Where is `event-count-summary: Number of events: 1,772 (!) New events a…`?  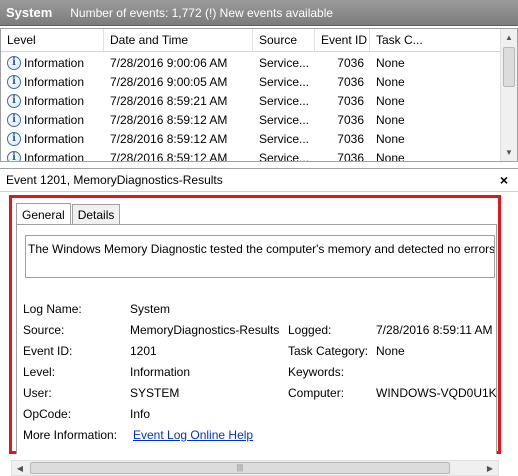 event-count-summary: Number of events: 1,772 (!) New events a… is located at coordinates (201, 13).